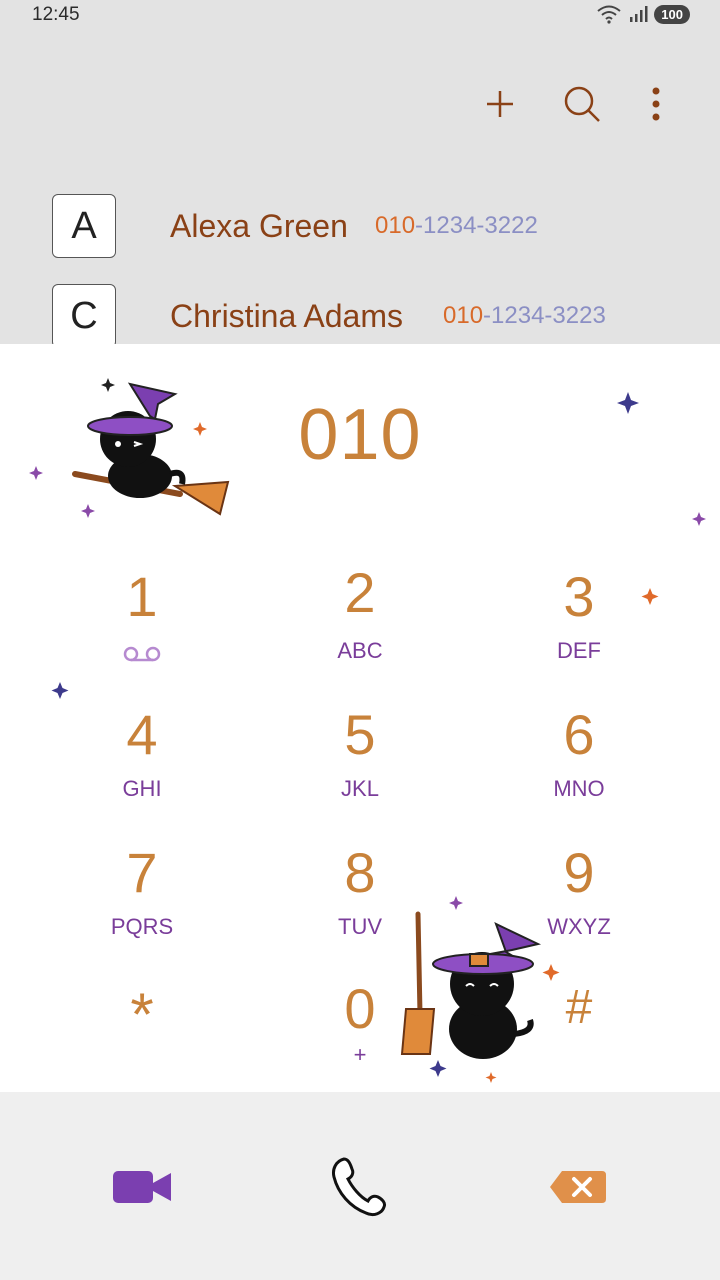  I want to click on more-vert-icon, so click(656, 104).